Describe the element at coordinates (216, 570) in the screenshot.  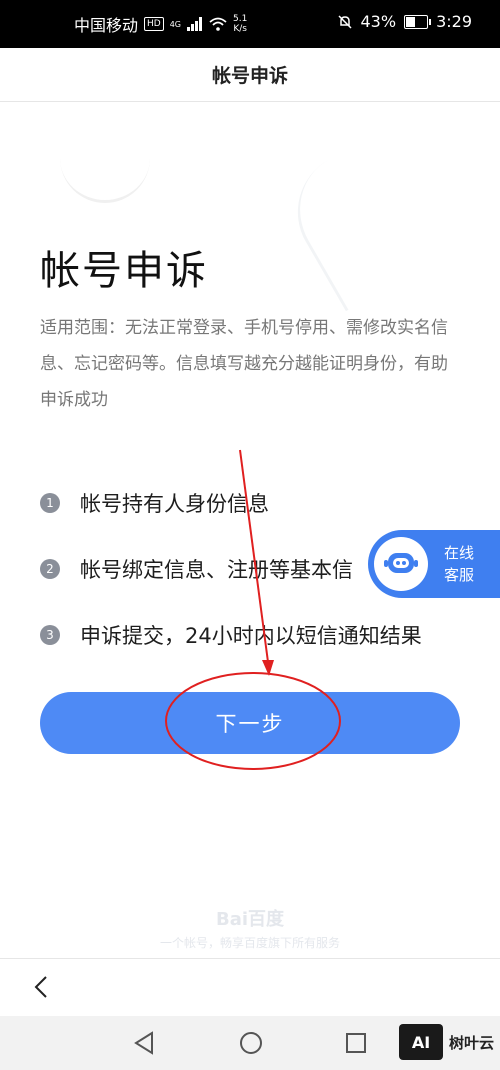
I see `step-text: 帐号绑定信息、注册等基本信` at that location.